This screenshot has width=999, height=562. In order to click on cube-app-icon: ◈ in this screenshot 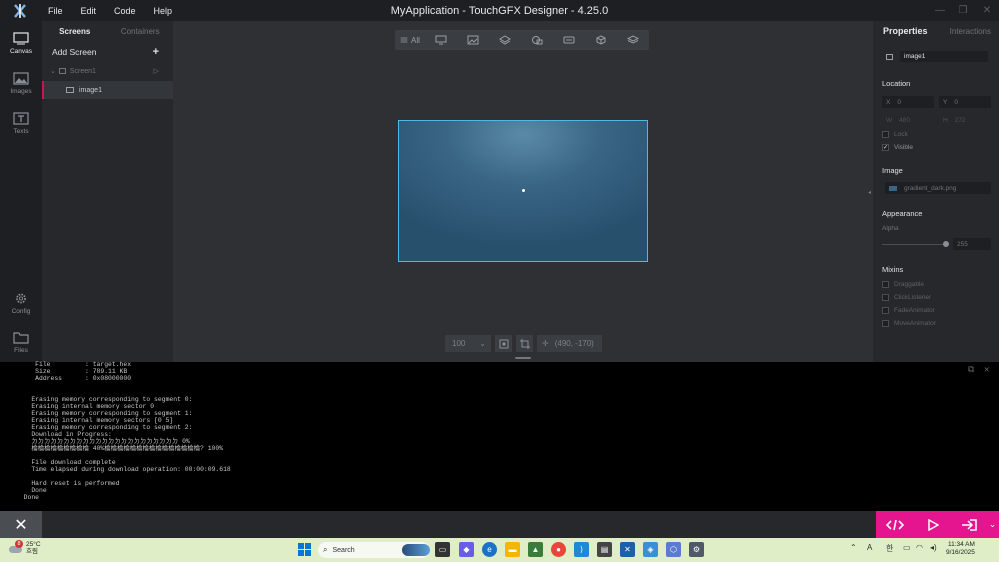, I will do `click(650, 549)`.